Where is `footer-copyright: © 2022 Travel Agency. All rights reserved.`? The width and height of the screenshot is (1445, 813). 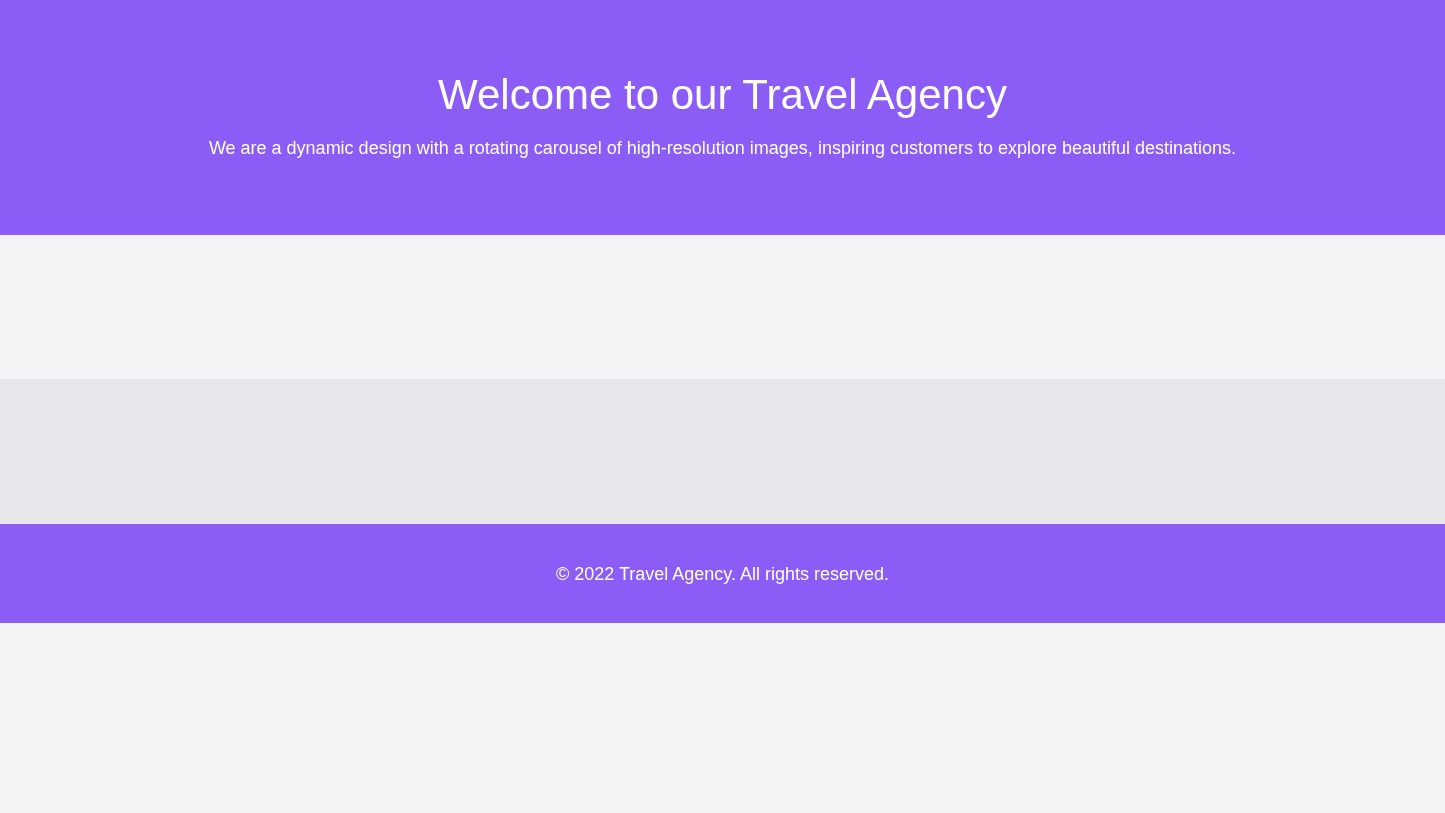 footer-copyright: © 2022 Travel Agency. All rights reserved. is located at coordinates (722, 574).